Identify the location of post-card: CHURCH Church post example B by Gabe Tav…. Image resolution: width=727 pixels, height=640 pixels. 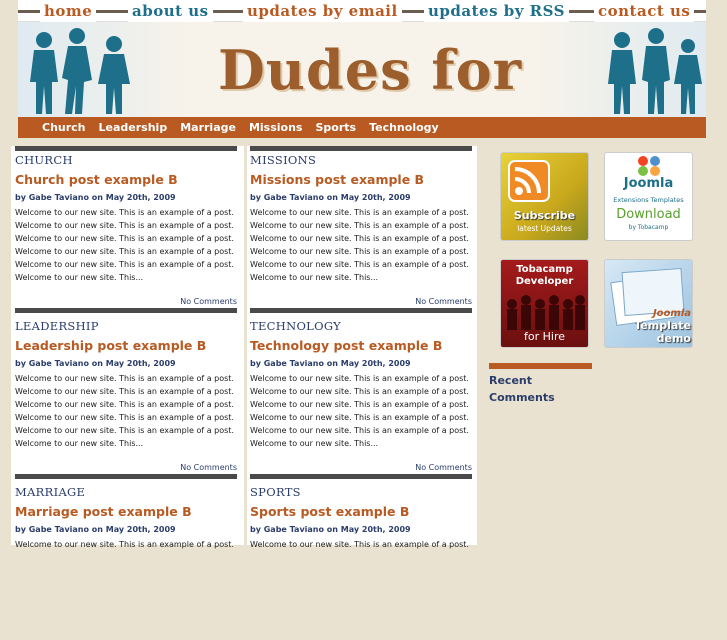
(128, 229).